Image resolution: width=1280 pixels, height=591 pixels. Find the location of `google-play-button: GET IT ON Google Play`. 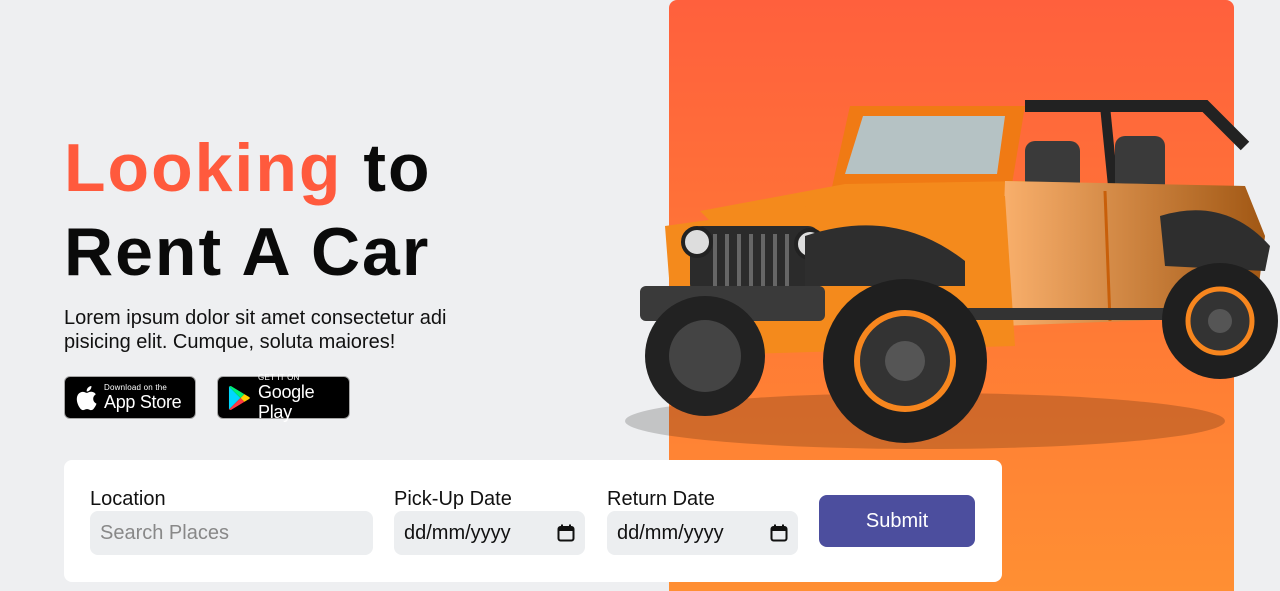

google-play-button: GET IT ON Google Play is located at coordinates (283, 397).